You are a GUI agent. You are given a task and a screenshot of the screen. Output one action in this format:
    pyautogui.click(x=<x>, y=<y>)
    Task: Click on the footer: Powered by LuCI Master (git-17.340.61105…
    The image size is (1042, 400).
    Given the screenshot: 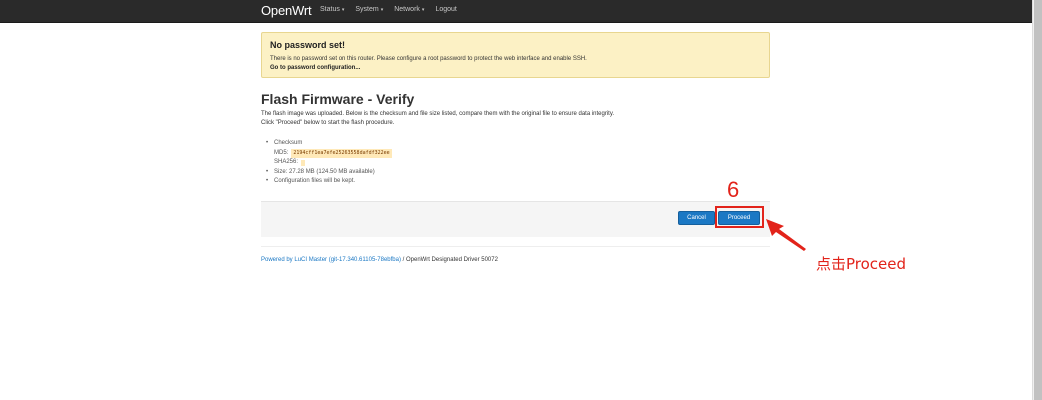 What is the action you would take?
    pyautogui.click(x=379, y=260)
    